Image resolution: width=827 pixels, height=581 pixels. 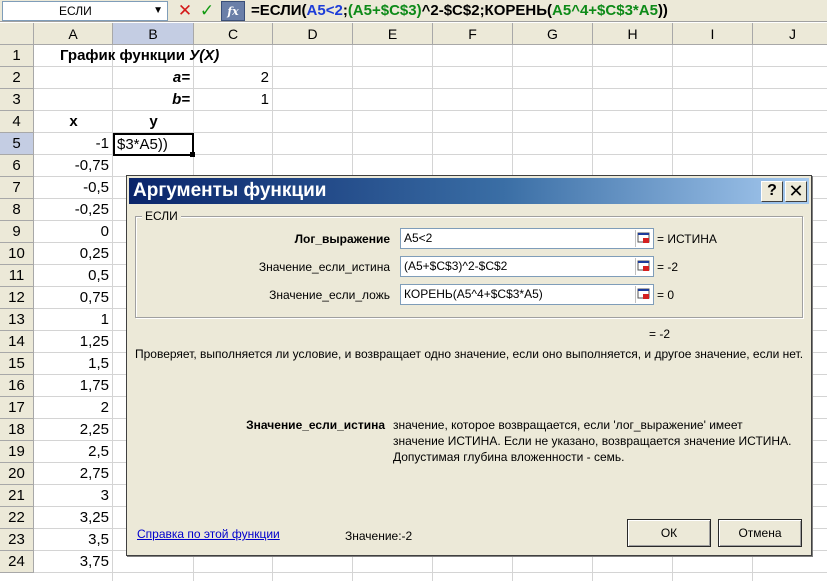 What do you see at coordinates (329, 295) in the screenshot?
I see `argument-label: Значение_если_ложь` at bounding box center [329, 295].